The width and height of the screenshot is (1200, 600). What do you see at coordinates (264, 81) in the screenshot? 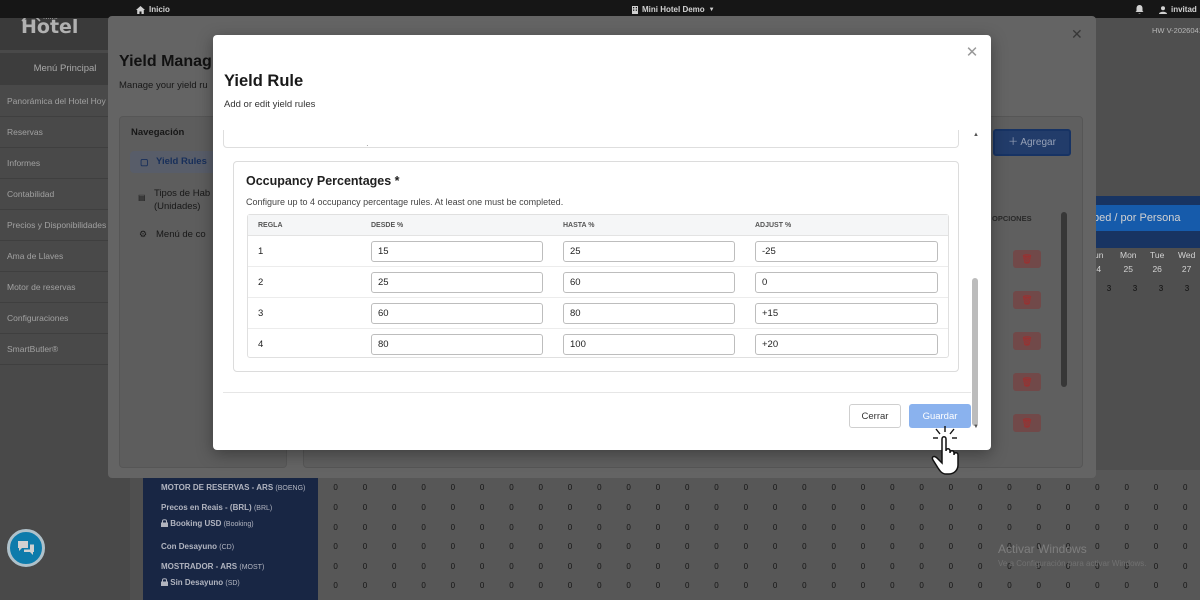
I see `modal-title: Yield Rule` at bounding box center [264, 81].